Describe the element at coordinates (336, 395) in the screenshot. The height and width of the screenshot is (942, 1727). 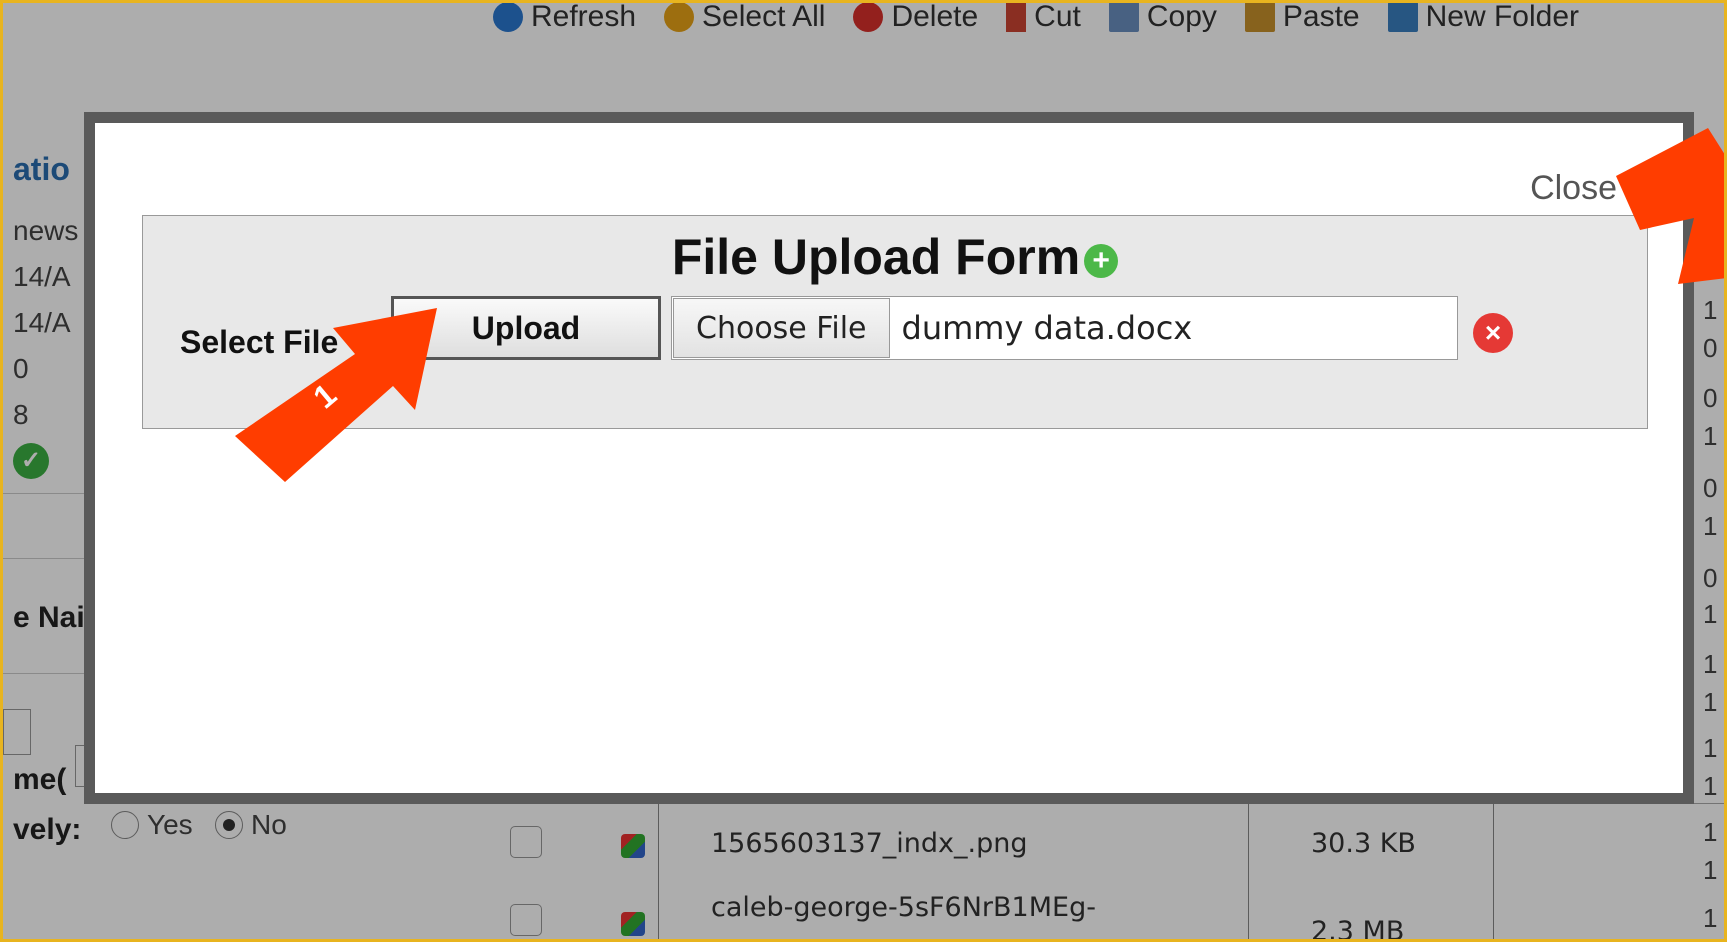
I see `arrow-icon: 1` at that location.